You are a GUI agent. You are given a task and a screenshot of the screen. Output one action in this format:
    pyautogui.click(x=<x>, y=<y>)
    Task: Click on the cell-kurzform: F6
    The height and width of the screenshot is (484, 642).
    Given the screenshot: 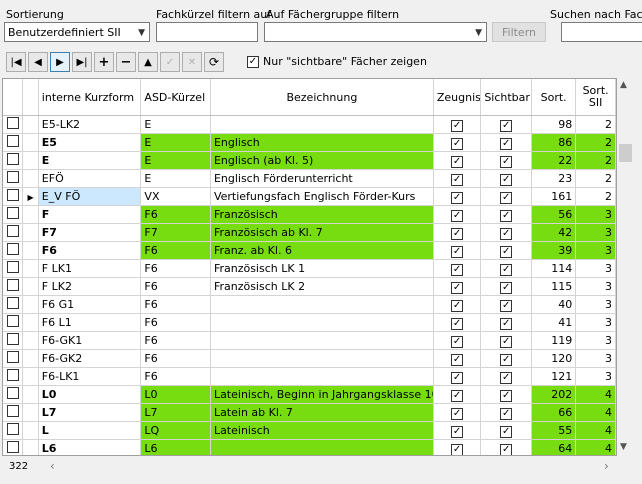 What is the action you would take?
    pyautogui.click(x=90, y=250)
    